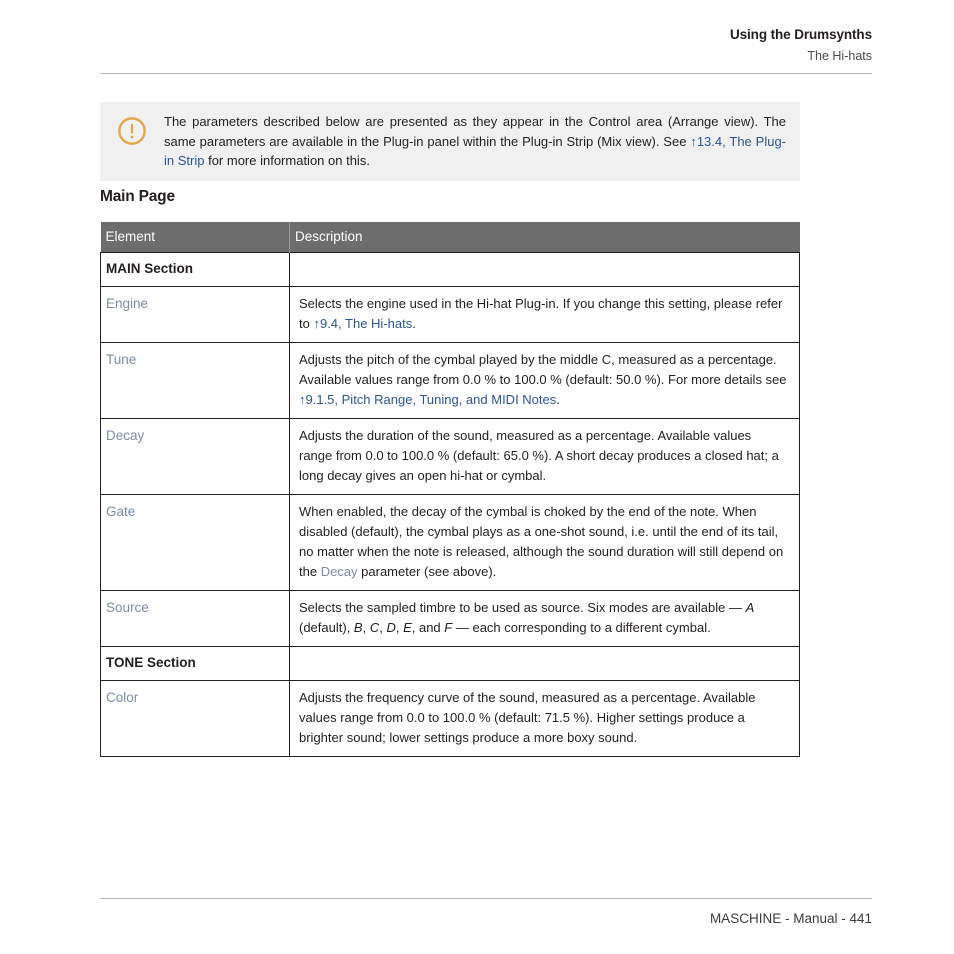  I want to click on table-row: MAIN Section, so click(450, 269).